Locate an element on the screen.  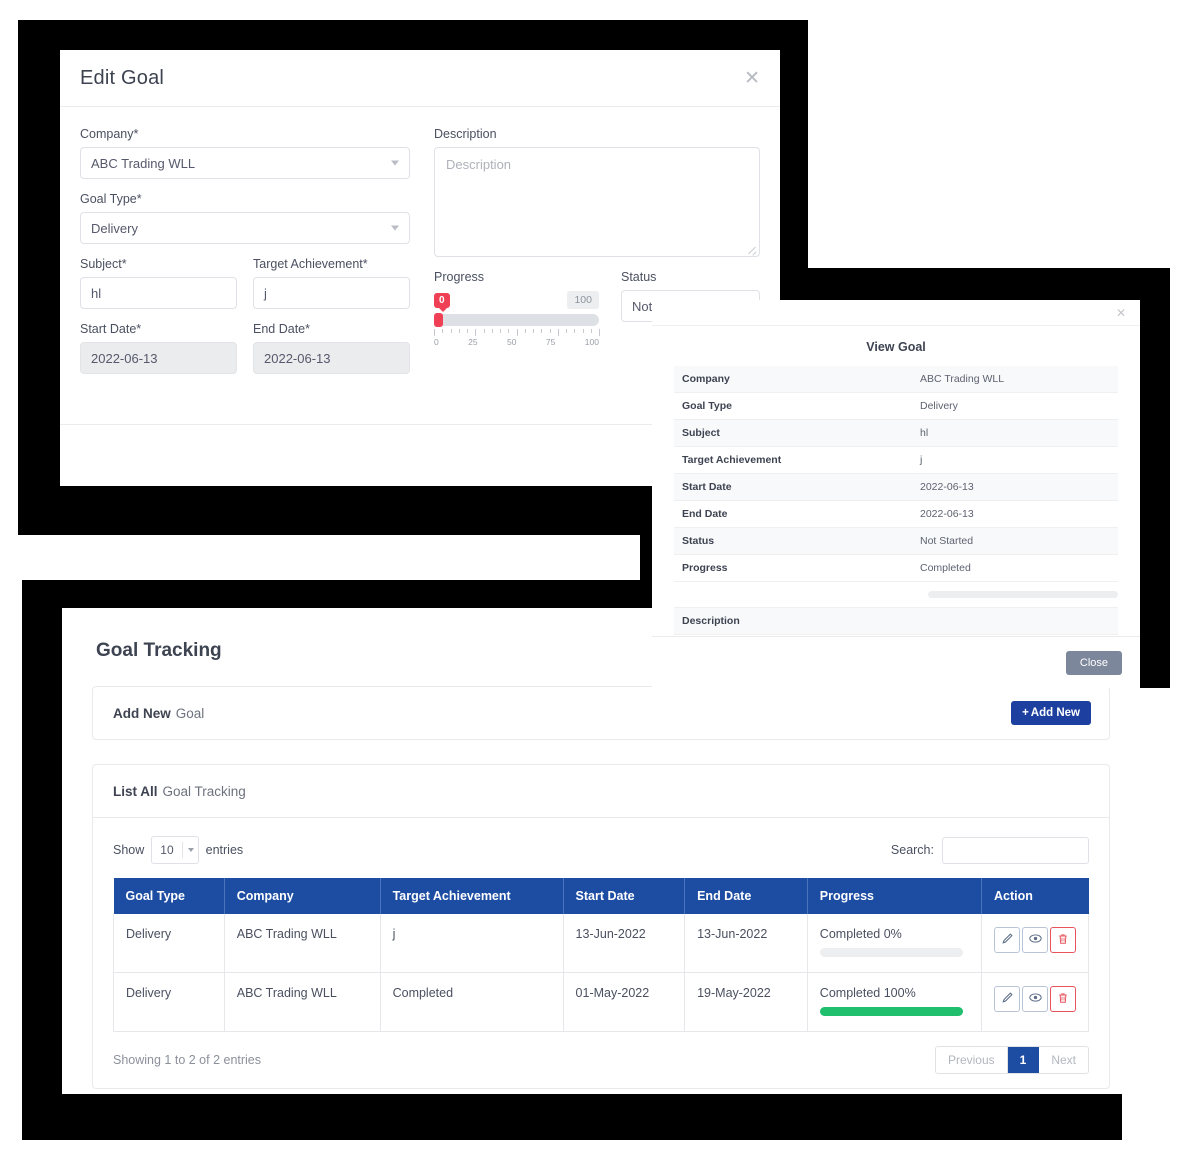
goal-type-value: Delivery is located at coordinates (114, 228).